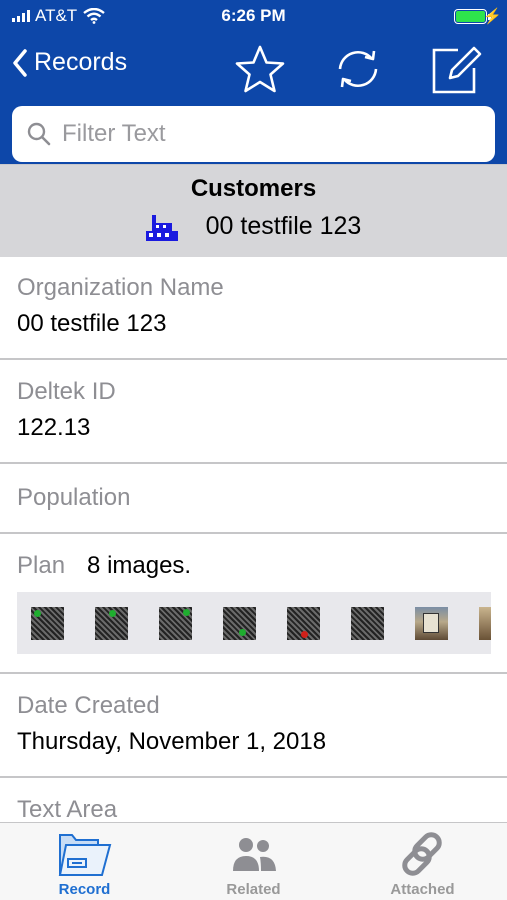 Image resolution: width=507 pixels, height=900 pixels. I want to click on record-name: 00 testfile 123, so click(283, 225).